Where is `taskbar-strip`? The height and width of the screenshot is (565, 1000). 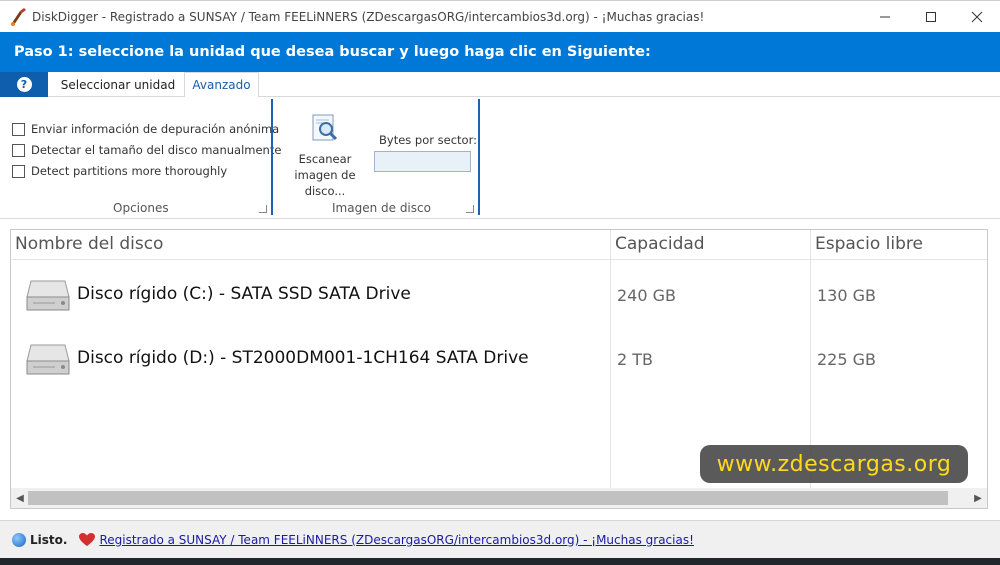 taskbar-strip is located at coordinates (500, 561).